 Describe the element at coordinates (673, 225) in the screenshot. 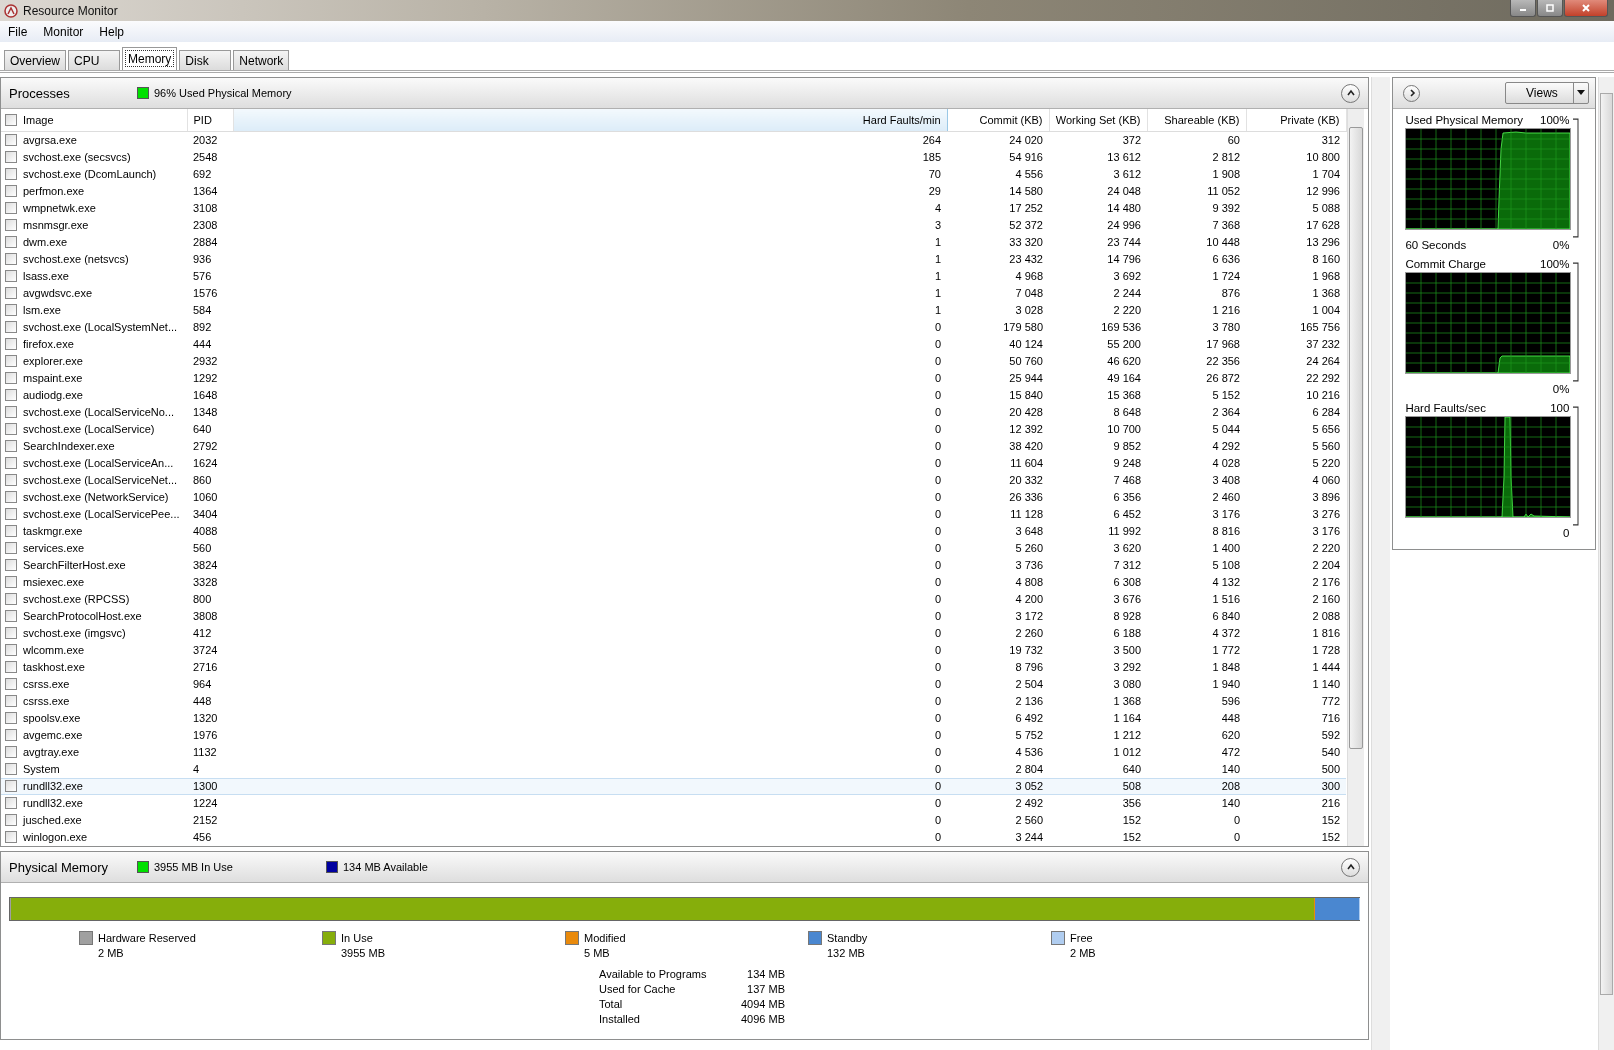

I see `process-row: msnmsgr.exe 2308 3 52 372 24 996 7 368 17 628` at that location.